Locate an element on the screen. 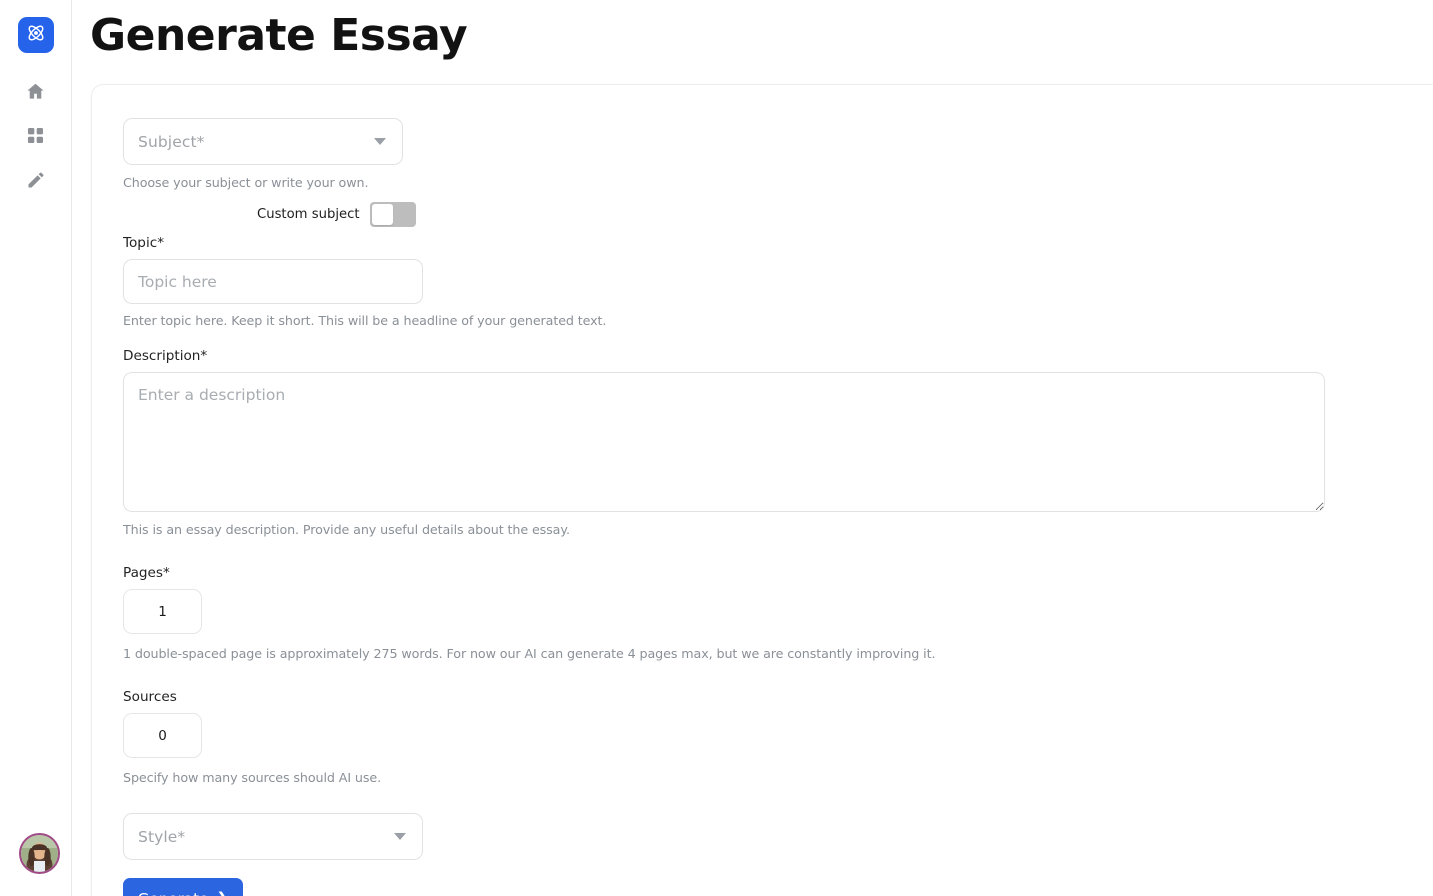 This screenshot has width=1433, height=896. style-select-label: Style* is located at coordinates (162, 836).